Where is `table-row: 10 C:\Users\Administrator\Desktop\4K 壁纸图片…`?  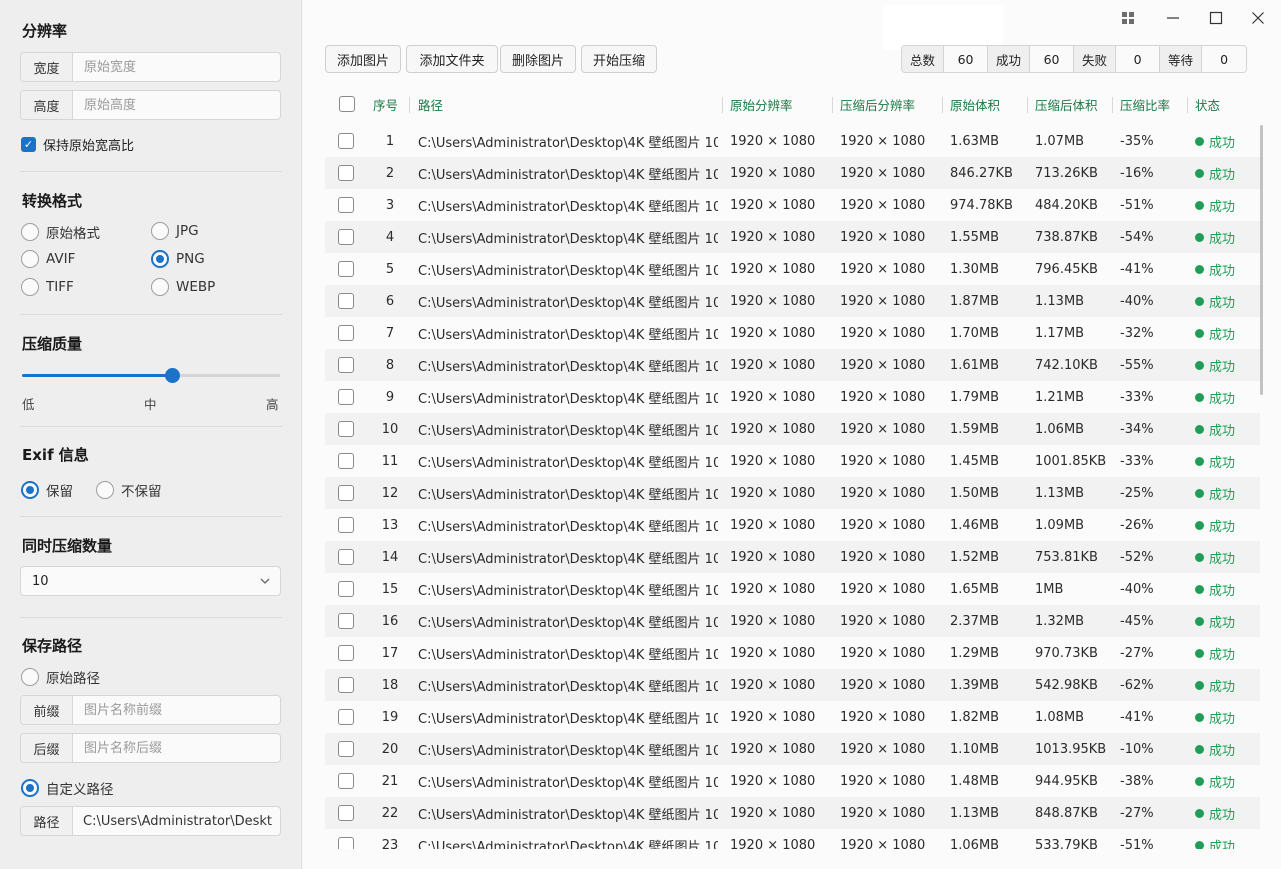
table-row: 10 C:\Users\Administrator\Desktop\4K 壁纸图片… is located at coordinates (792, 429).